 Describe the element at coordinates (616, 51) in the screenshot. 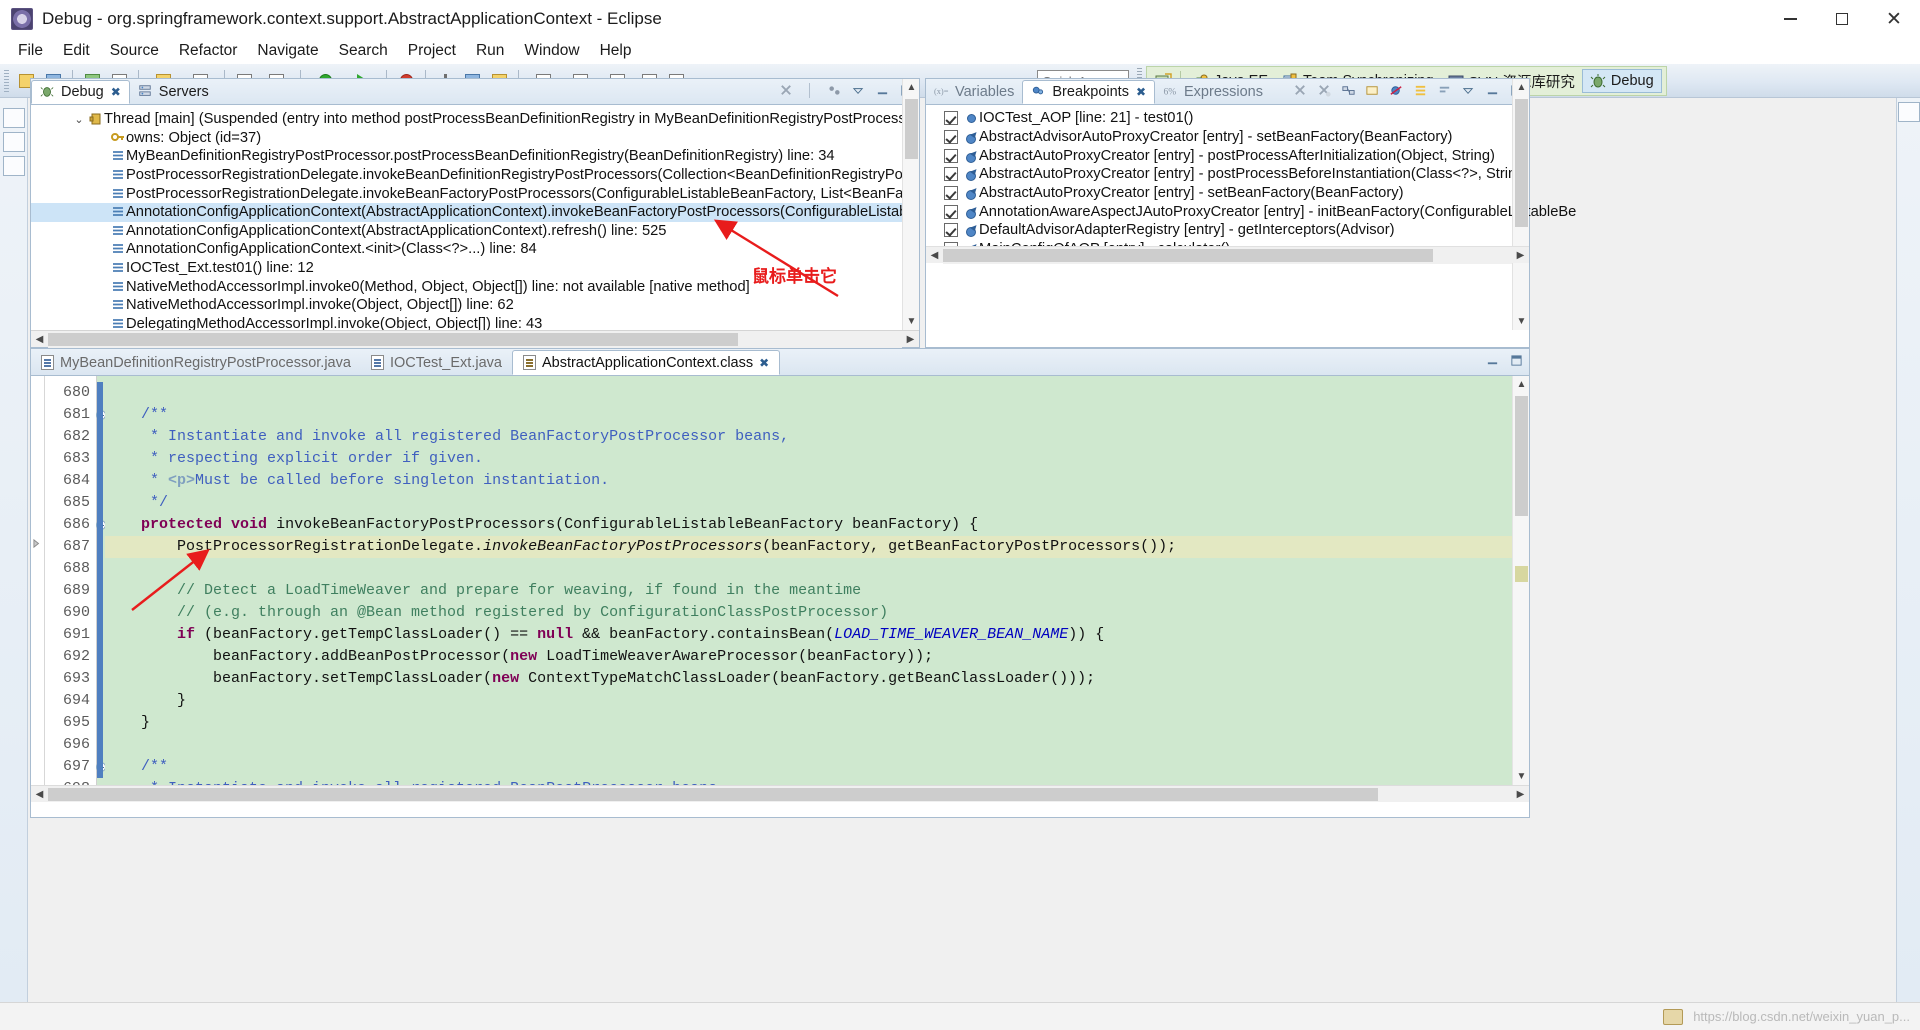

I see `menu-help: Help` at that location.